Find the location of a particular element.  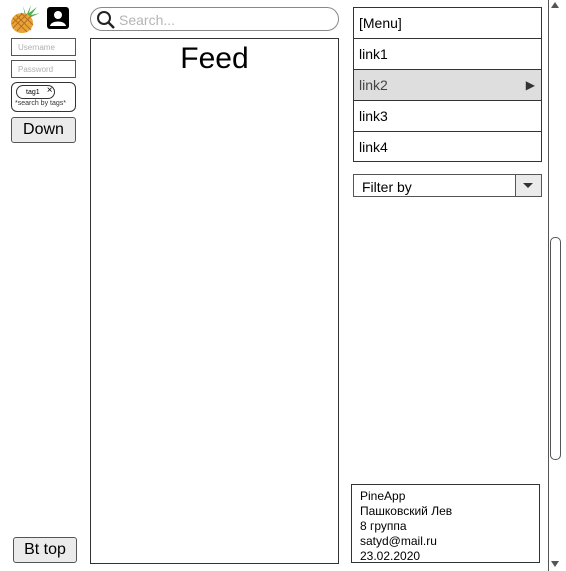

triangle-right-icon: ▶ is located at coordinates (530, 85).